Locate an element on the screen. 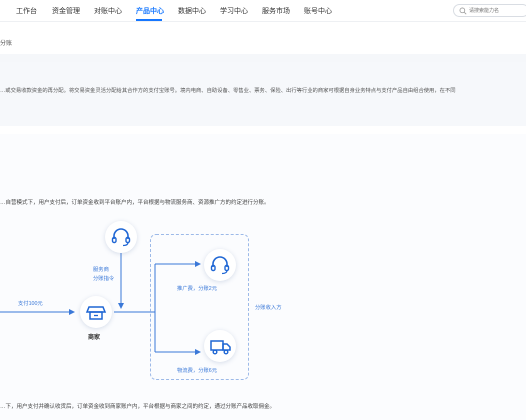  promoter-fee-label: 推广费，分账2元 is located at coordinates (197, 289).